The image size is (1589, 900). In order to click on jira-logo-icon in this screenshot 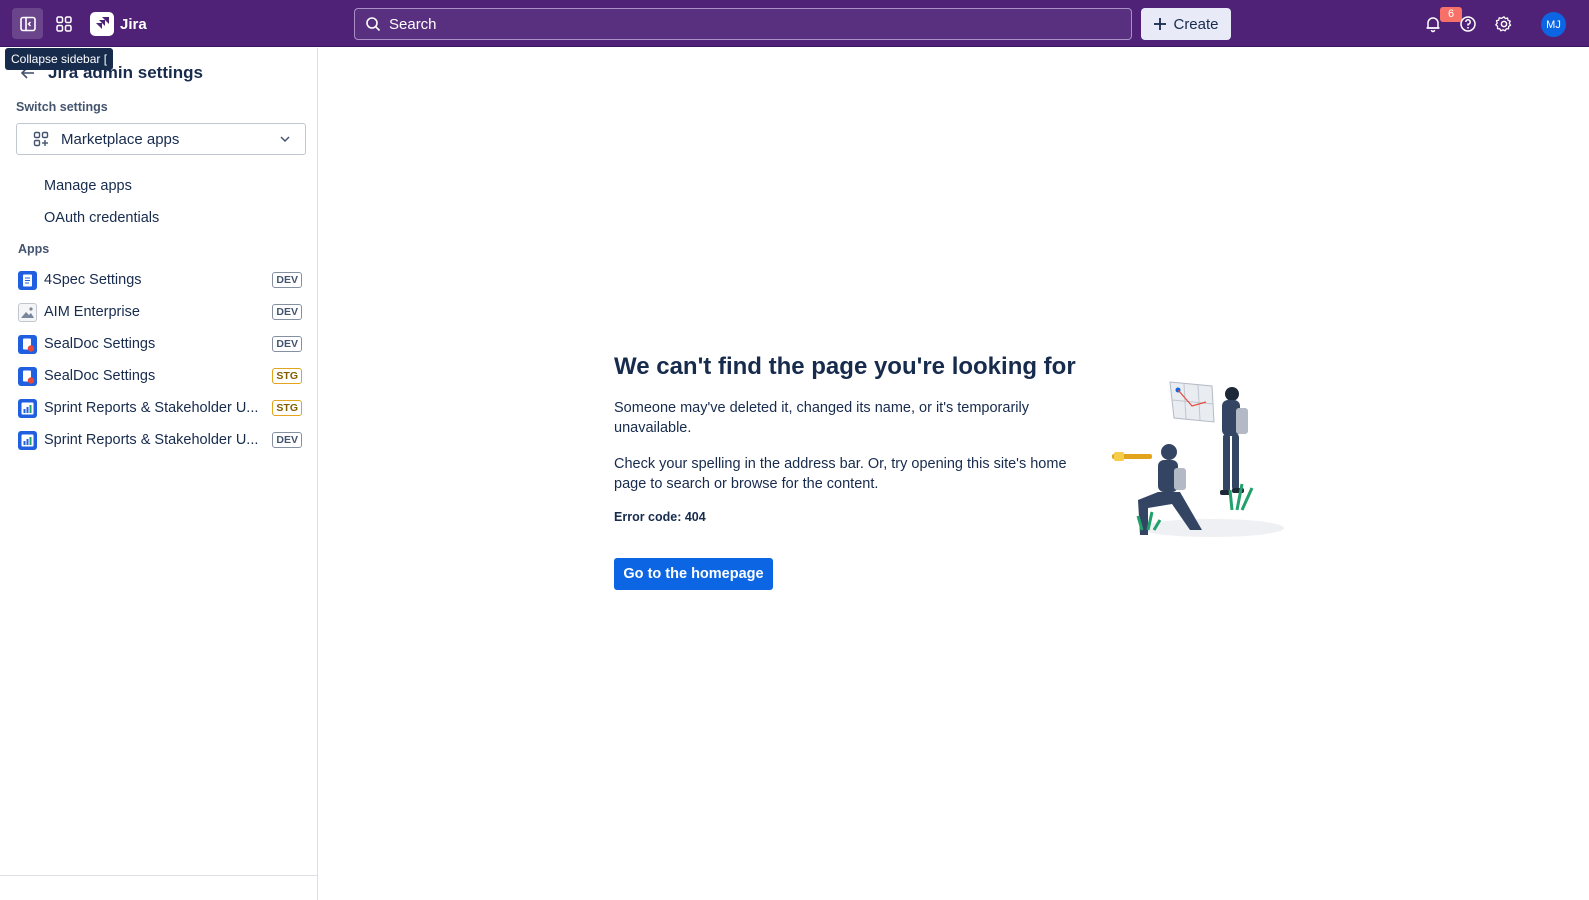, I will do `click(102, 24)`.